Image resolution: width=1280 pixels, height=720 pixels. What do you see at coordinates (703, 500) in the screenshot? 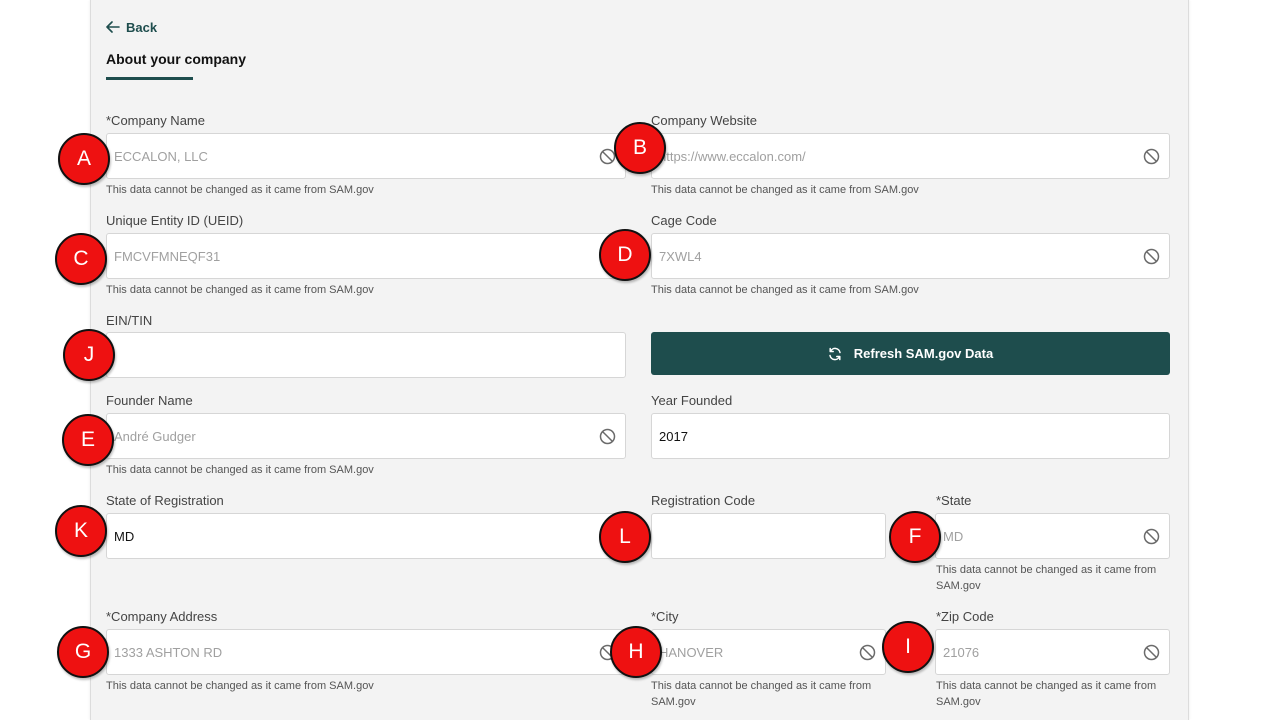
I see `registration-code-label: Registration Code` at bounding box center [703, 500].